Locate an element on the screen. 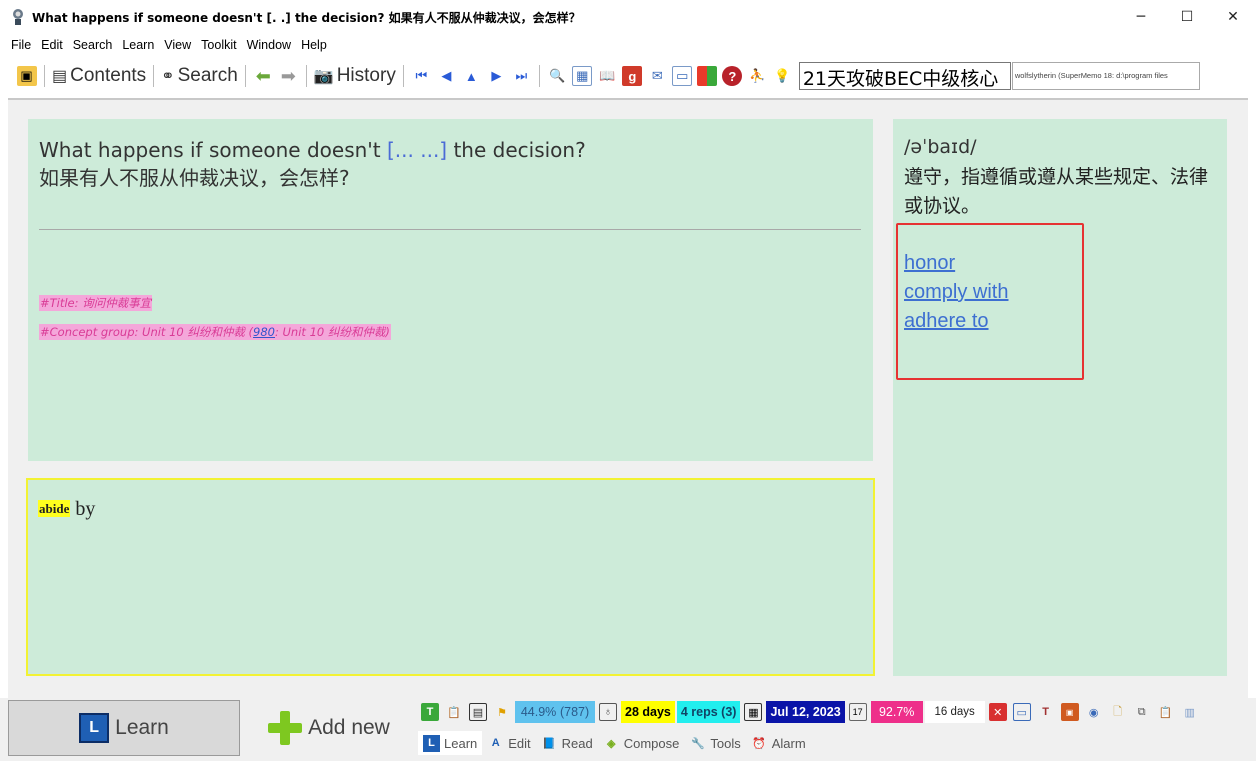 This screenshot has width=1256, height=761. copy-icon: ⧉ is located at coordinates (1142, 712).